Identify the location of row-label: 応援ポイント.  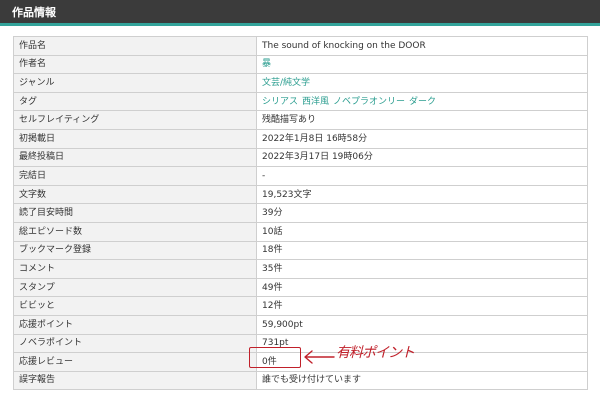
(135, 324).